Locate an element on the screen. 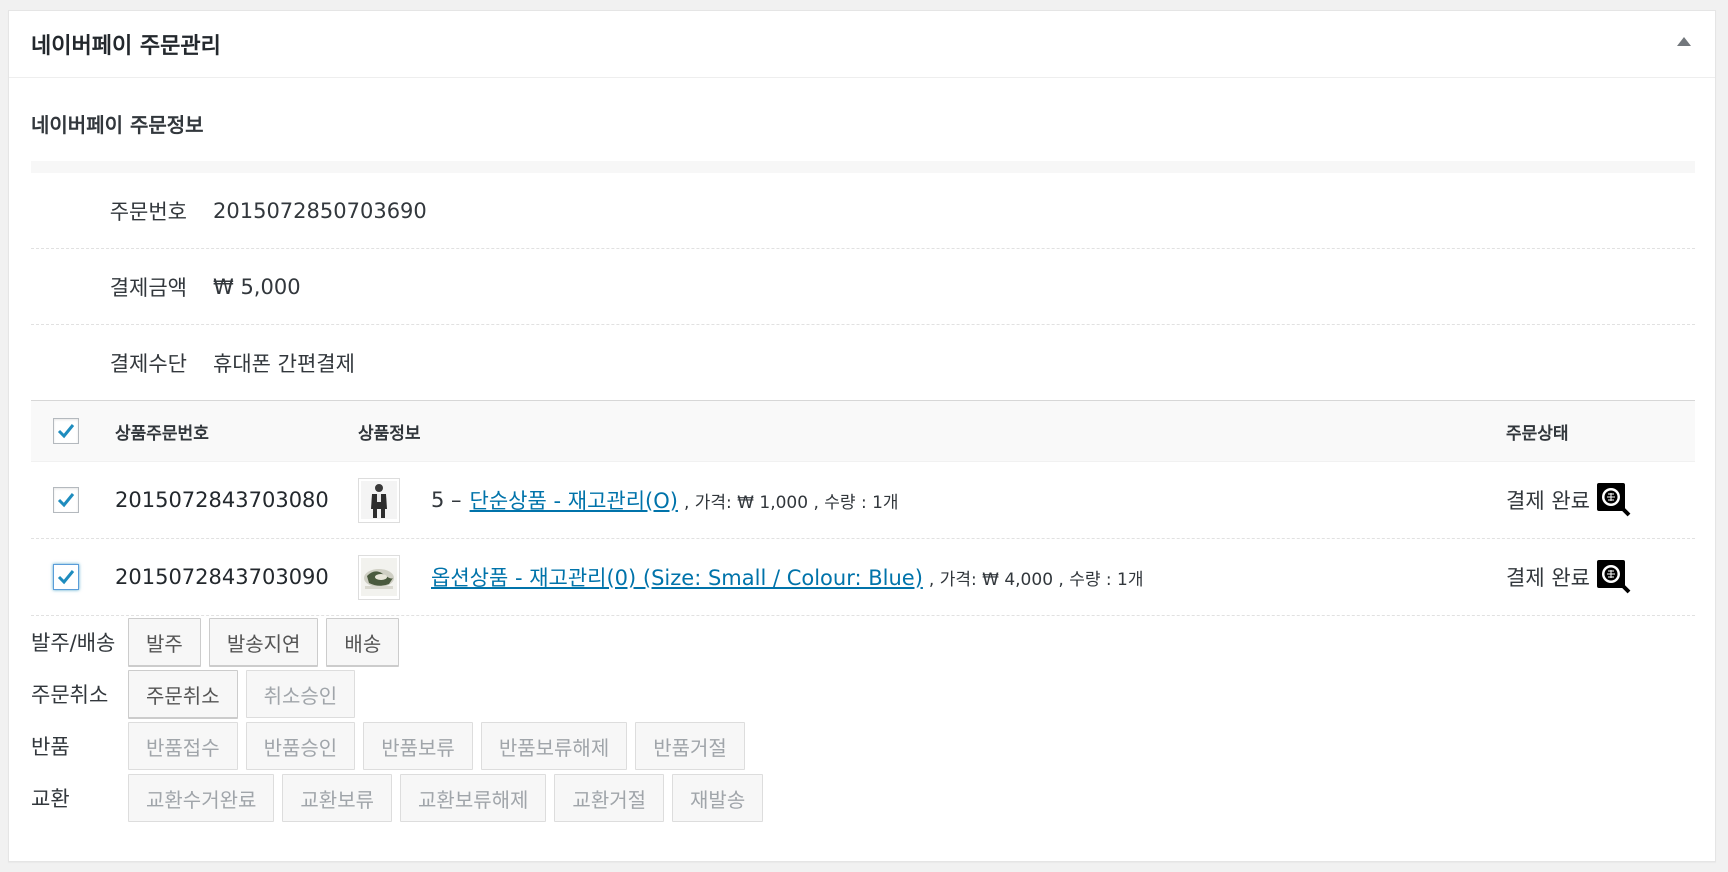 This screenshot has height=872, width=1728. payment-amount-label: 결제금액 is located at coordinates (148, 287).